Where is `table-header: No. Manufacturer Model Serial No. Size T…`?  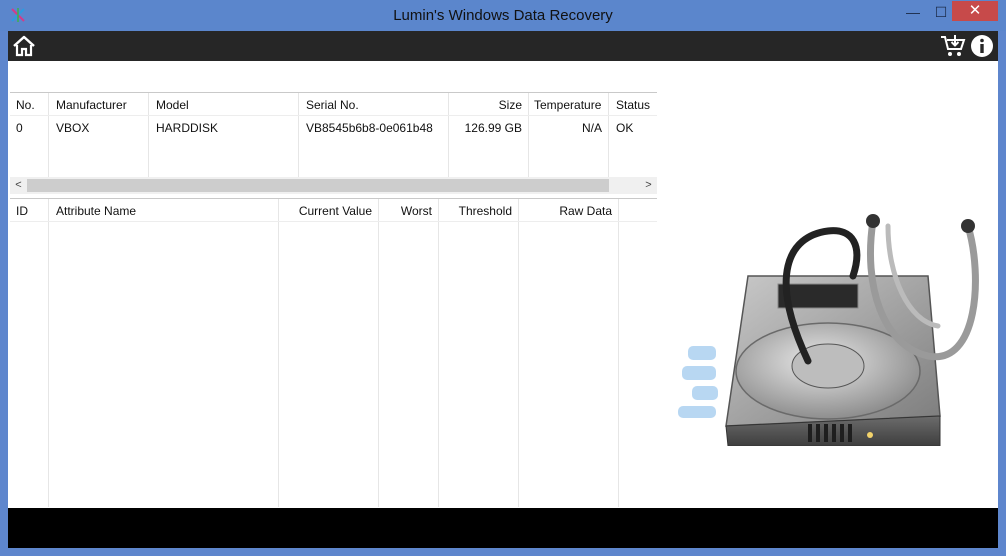 table-header: No. Manufacturer Model Serial No. Size T… is located at coordinates (333, 105).